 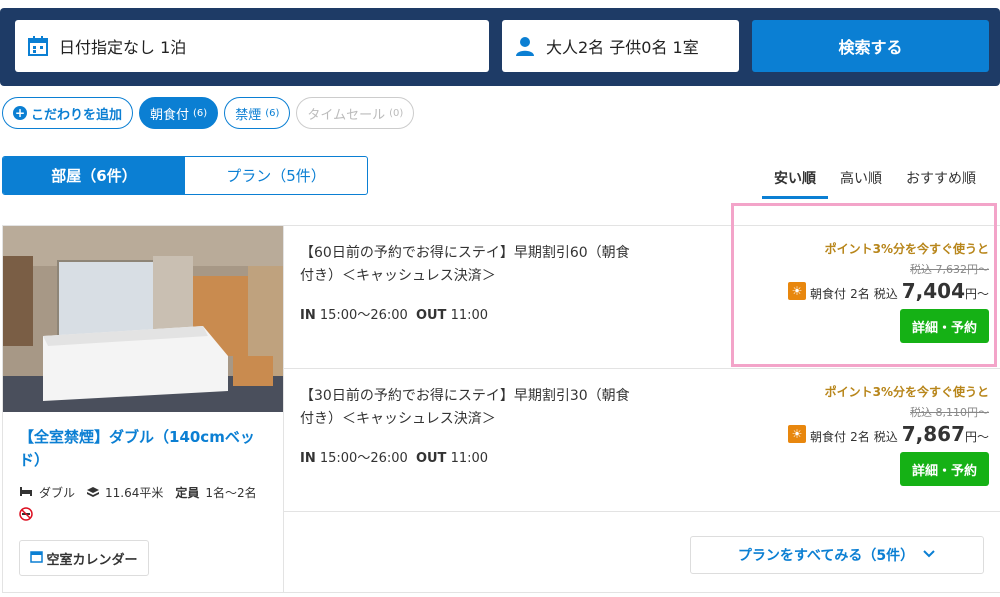 What do you see at coordinates (143, 319) in the screenshot?
I see `room-photo` at bounding box center [143, 319].